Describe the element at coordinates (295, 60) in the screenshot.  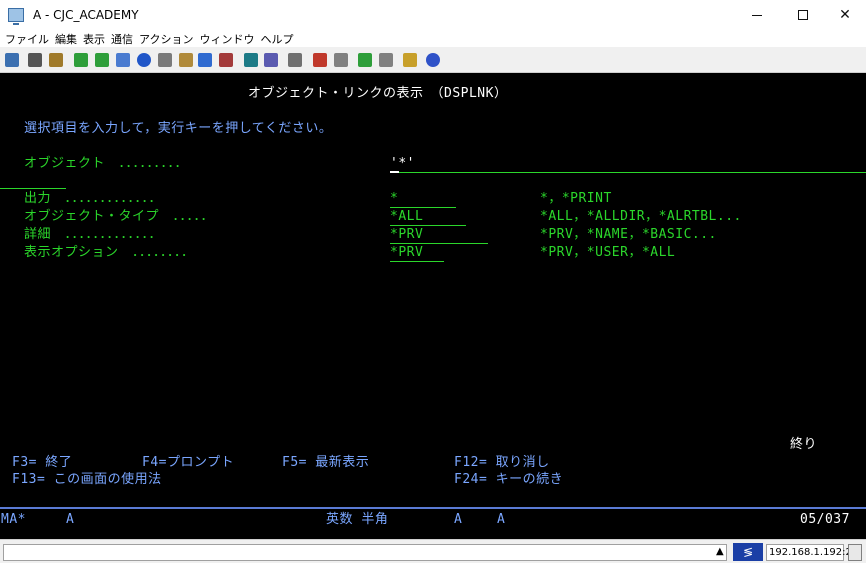
I see `macro-icon` at that location.